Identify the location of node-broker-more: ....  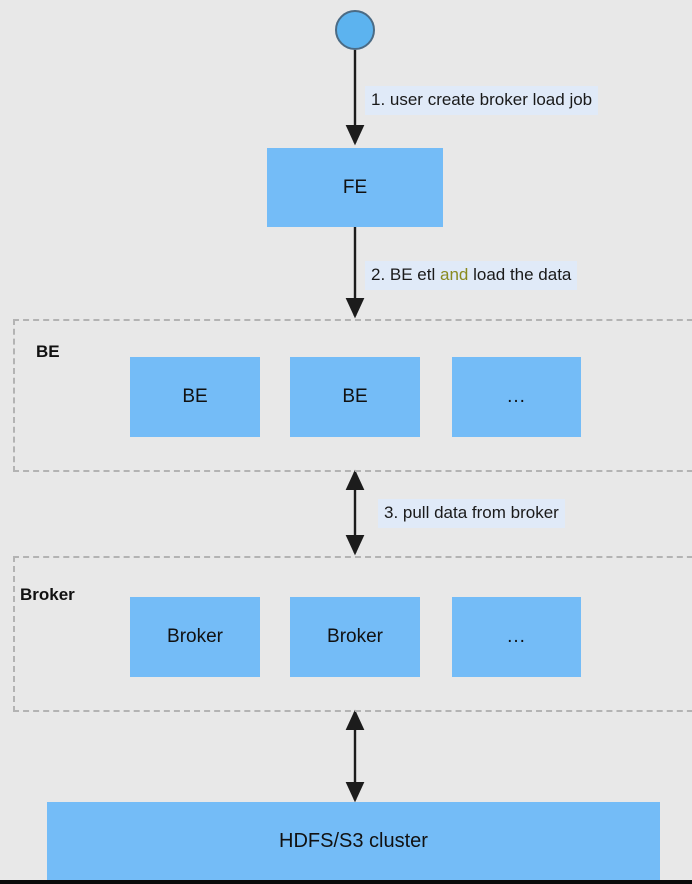
(516, 637).